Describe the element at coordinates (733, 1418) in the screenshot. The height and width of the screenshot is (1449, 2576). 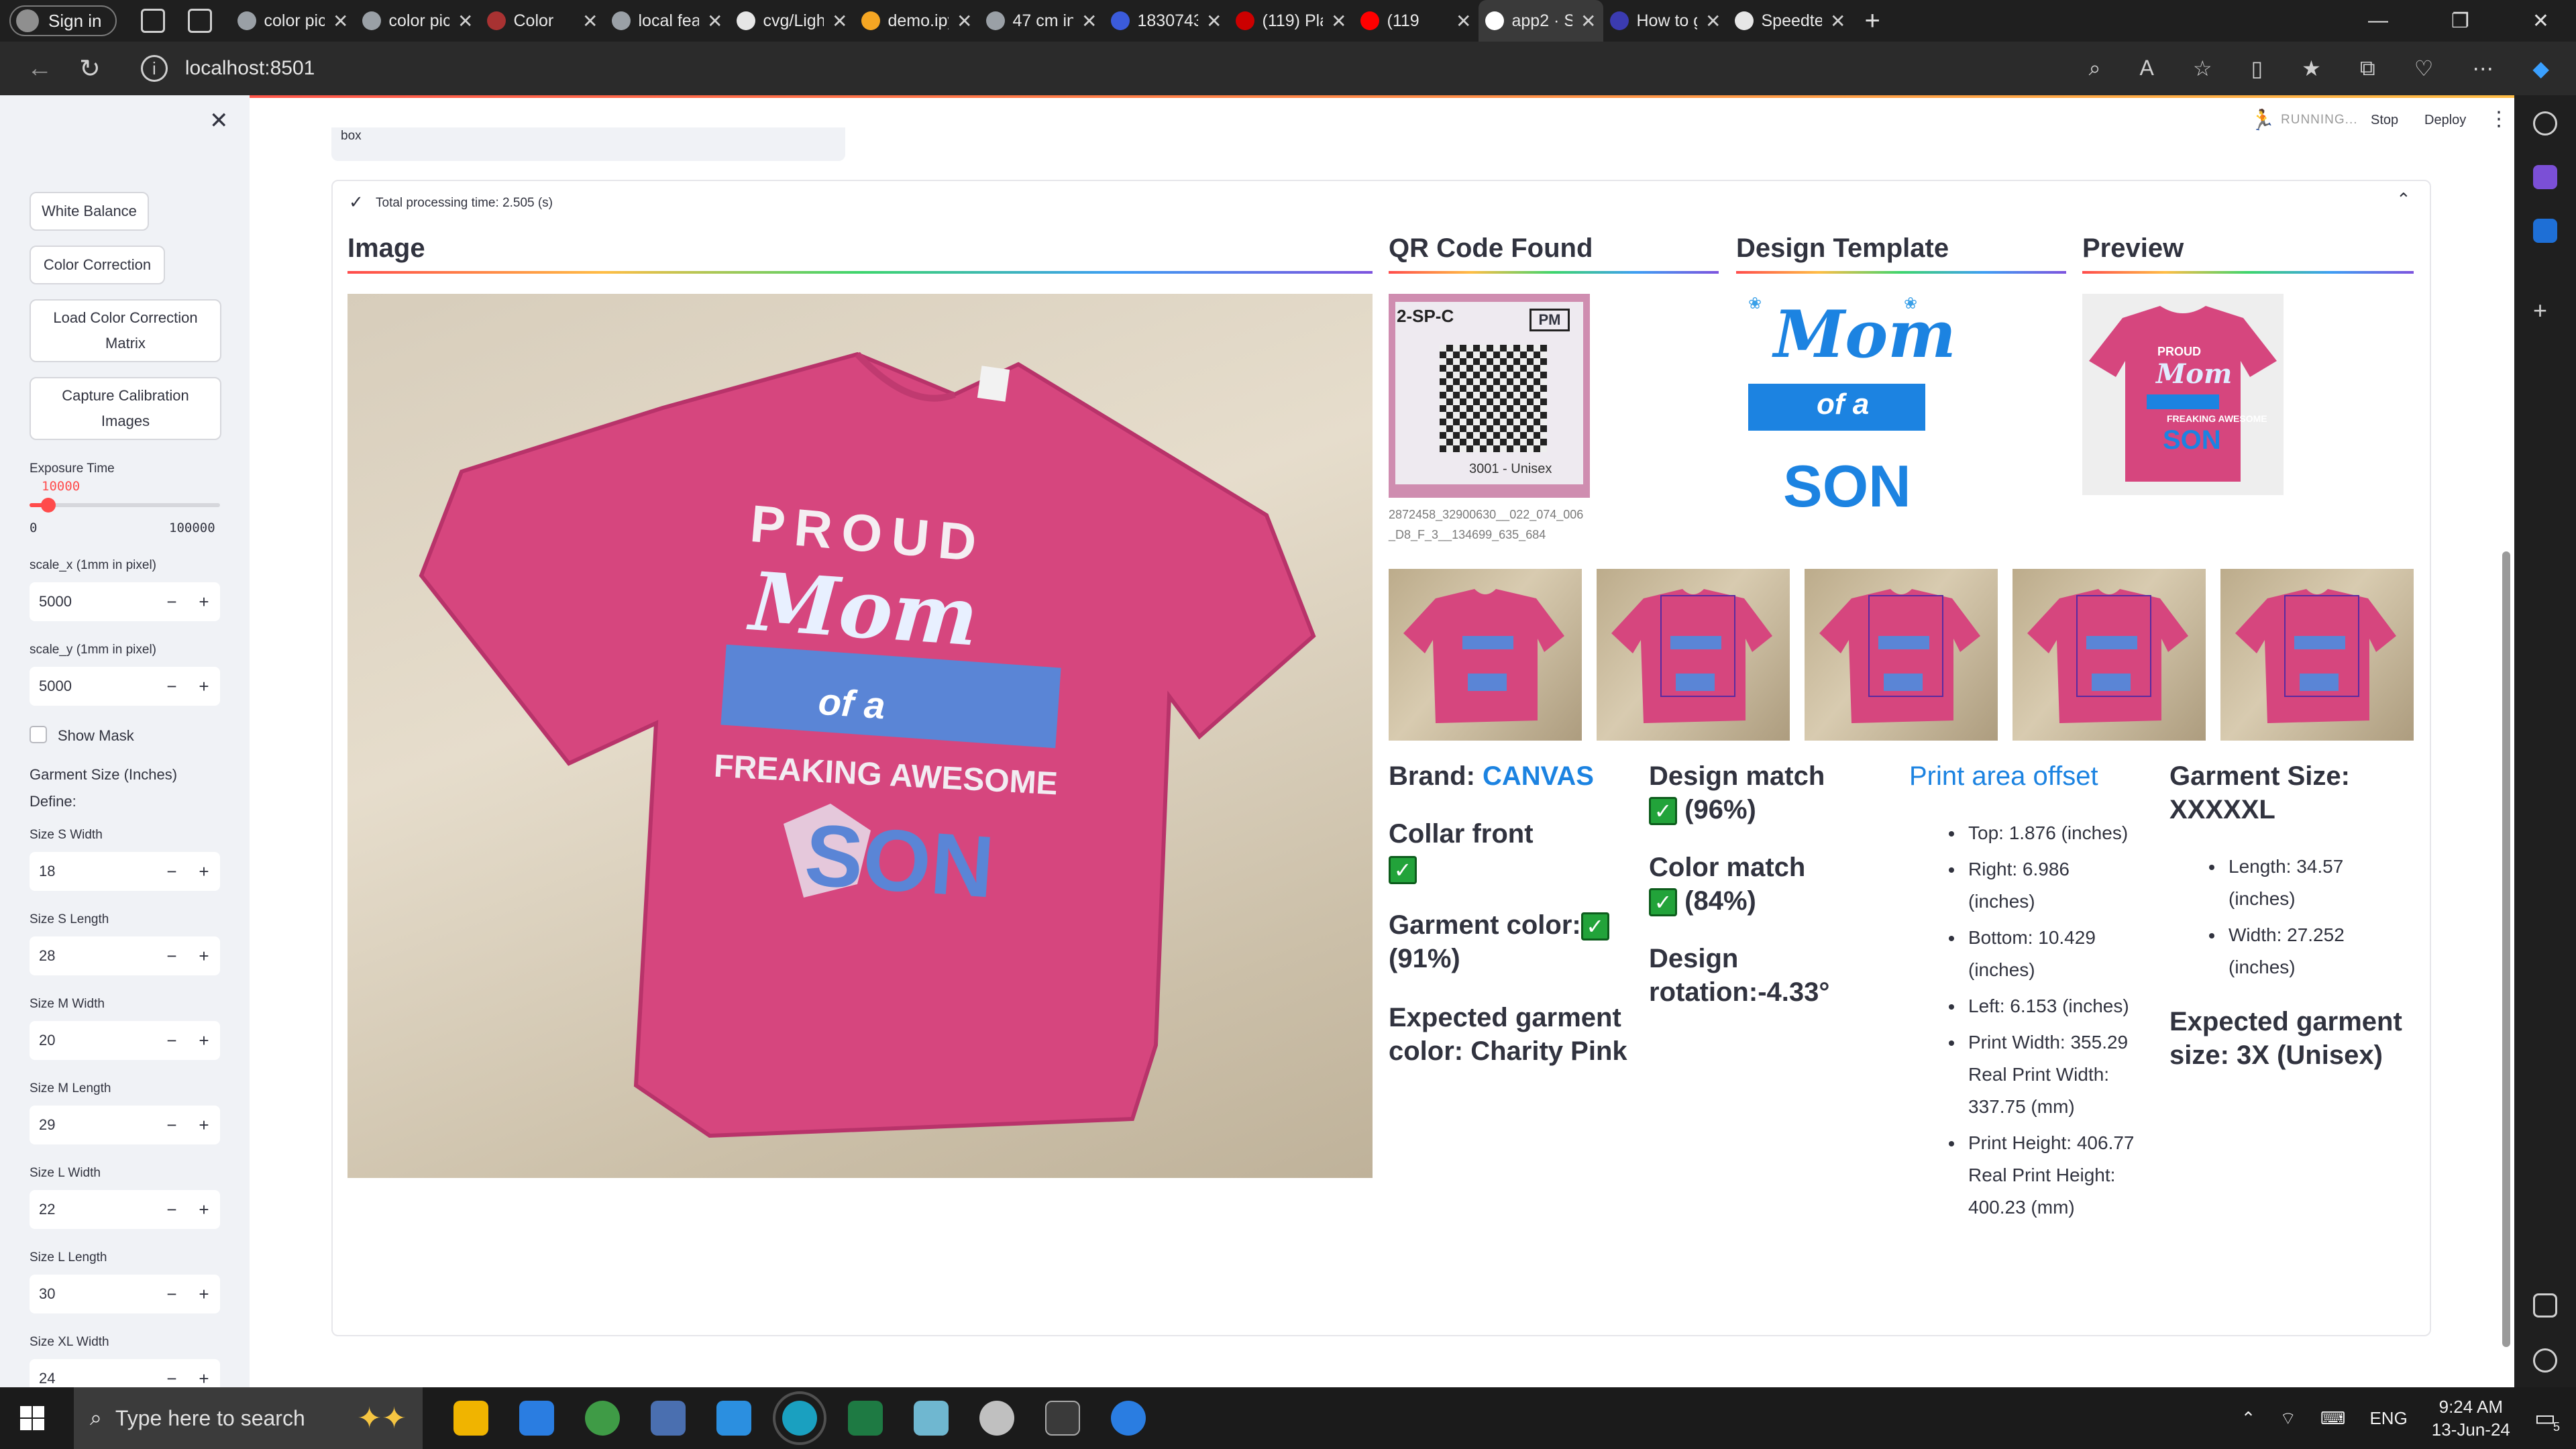
I see `vscode-icon` at that location.